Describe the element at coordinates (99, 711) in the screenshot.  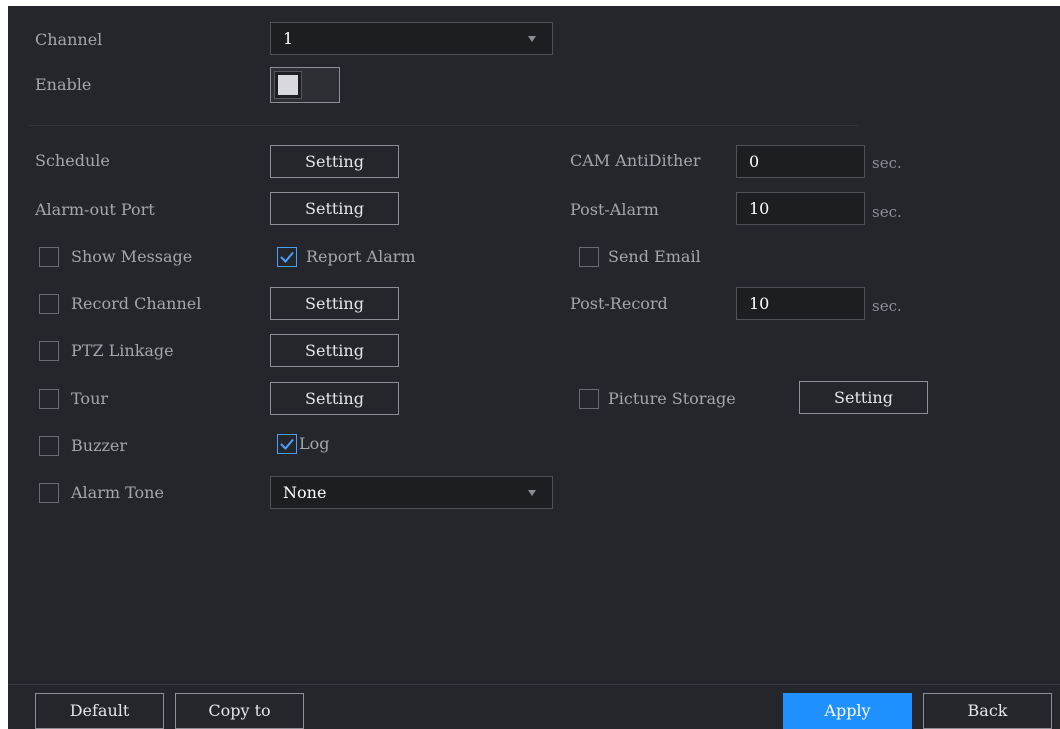
I see `default-button: Default` at that location.